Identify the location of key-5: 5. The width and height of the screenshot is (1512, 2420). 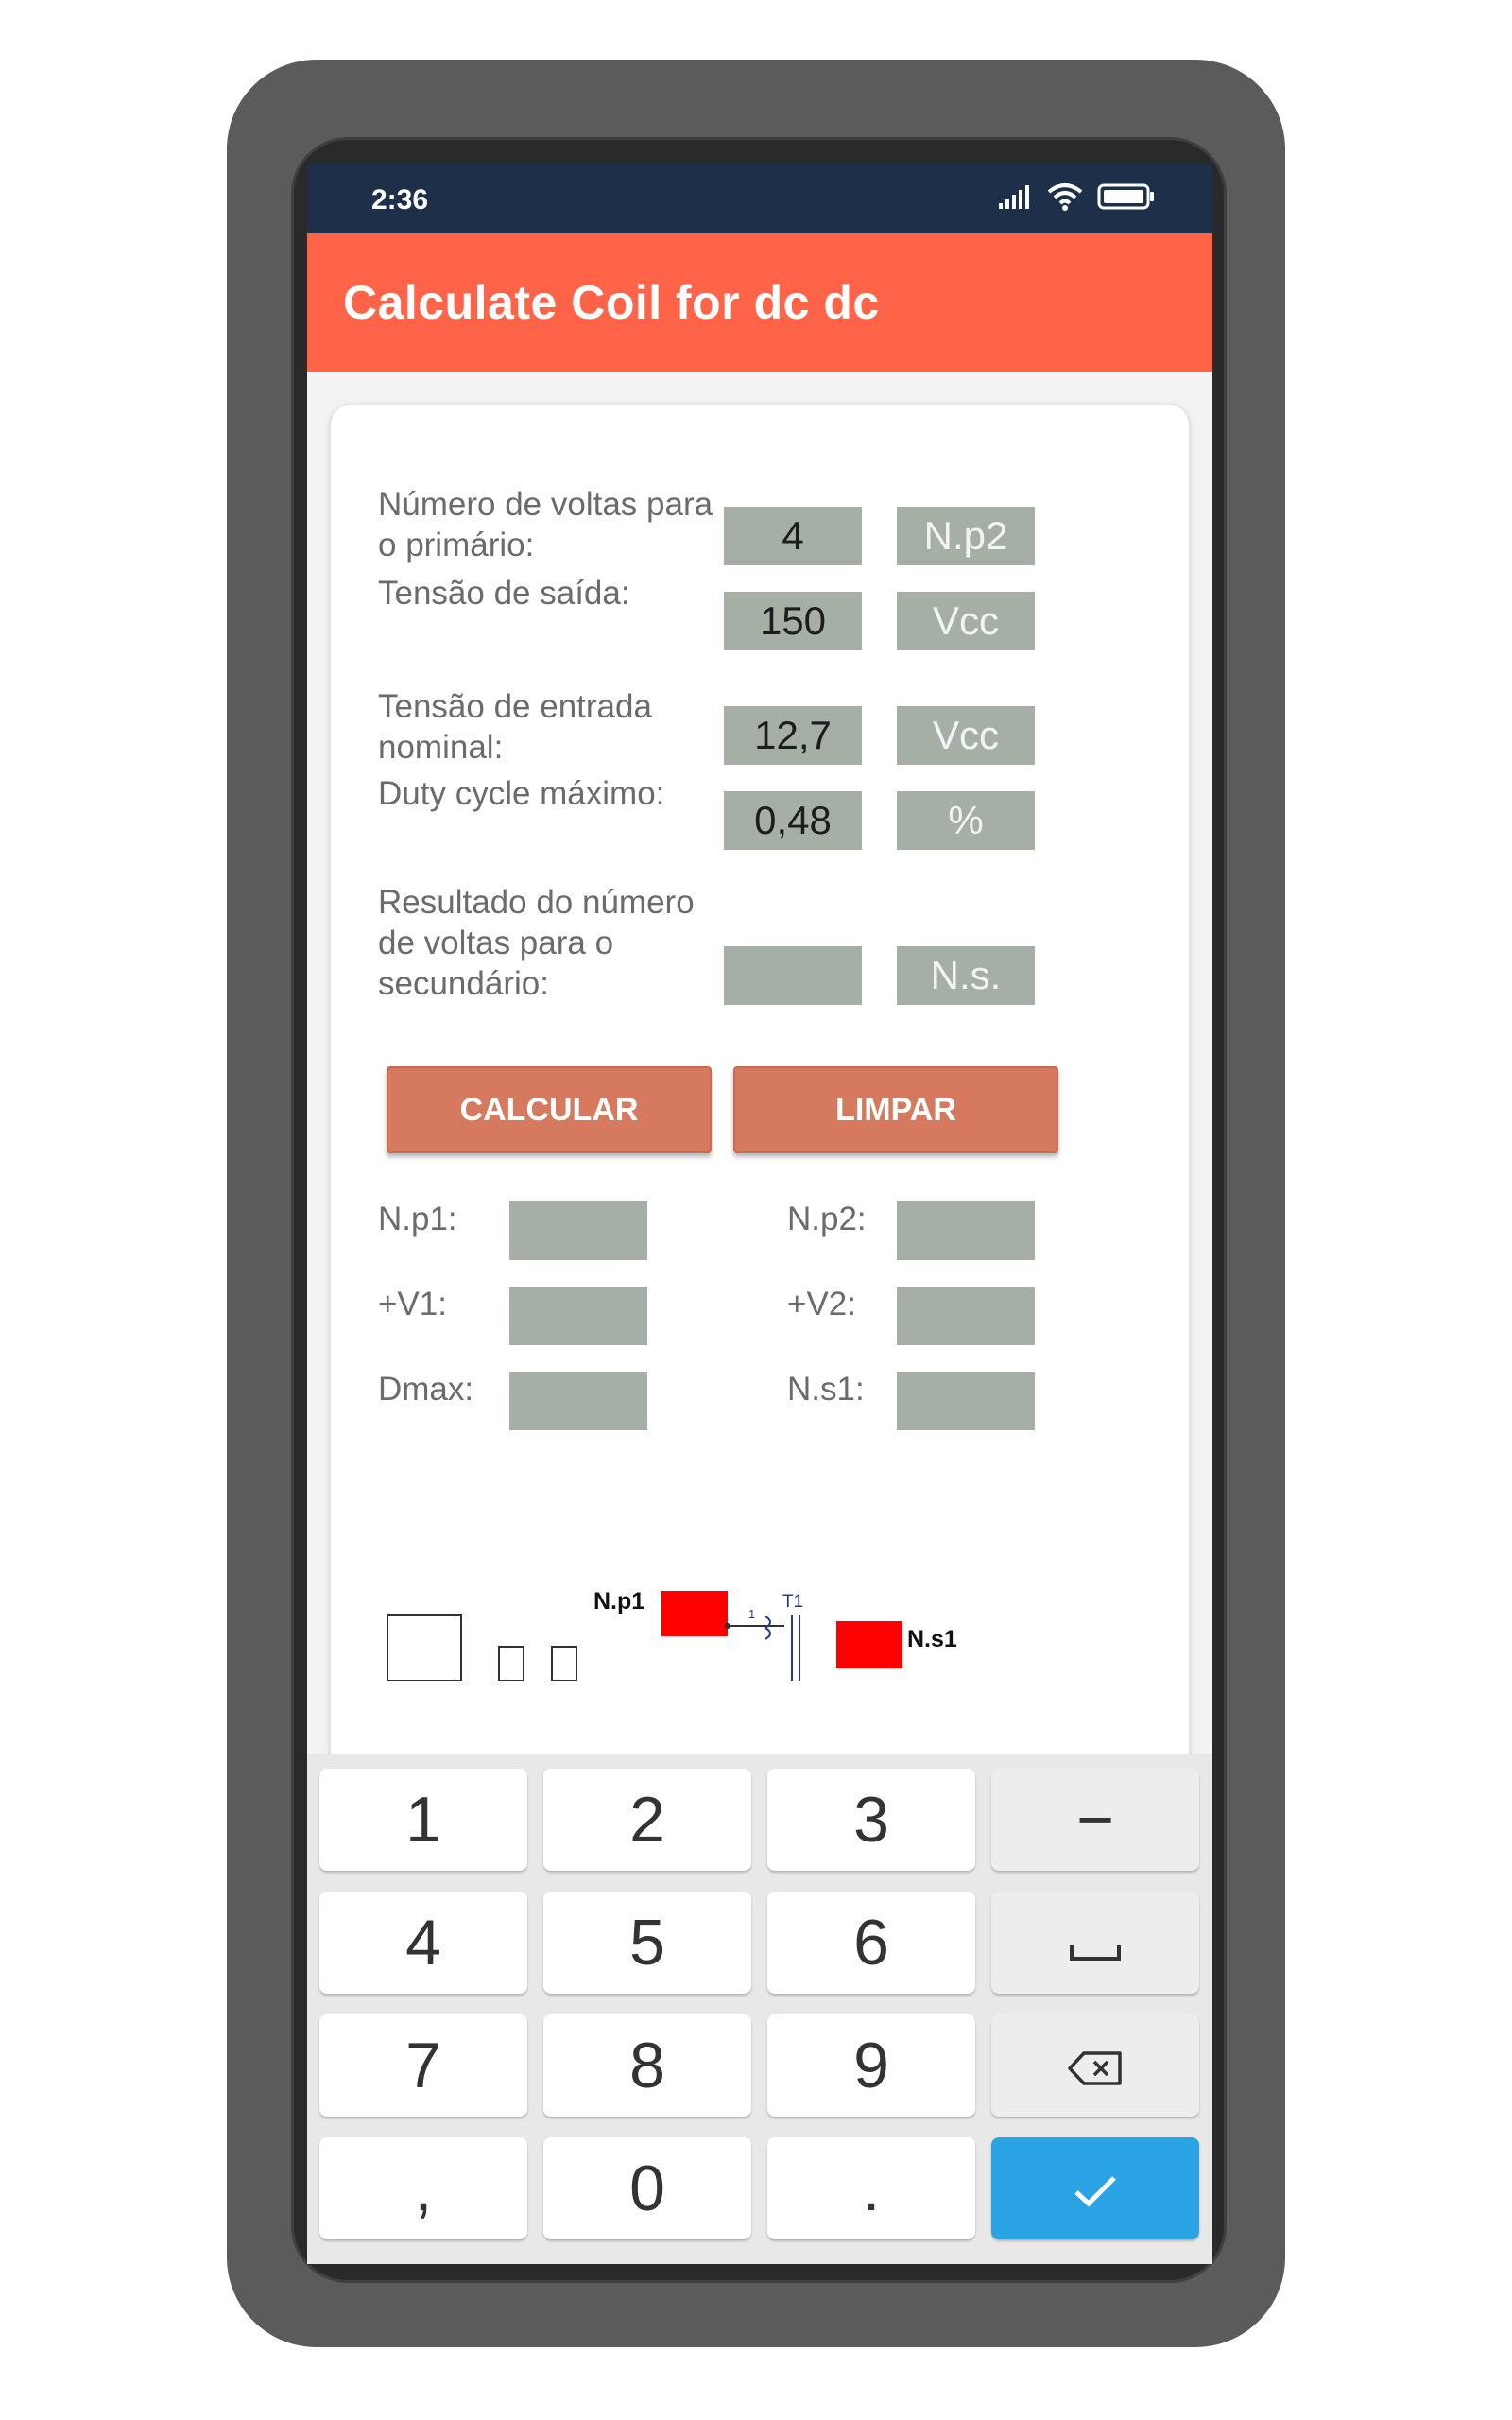
(647, 1943).